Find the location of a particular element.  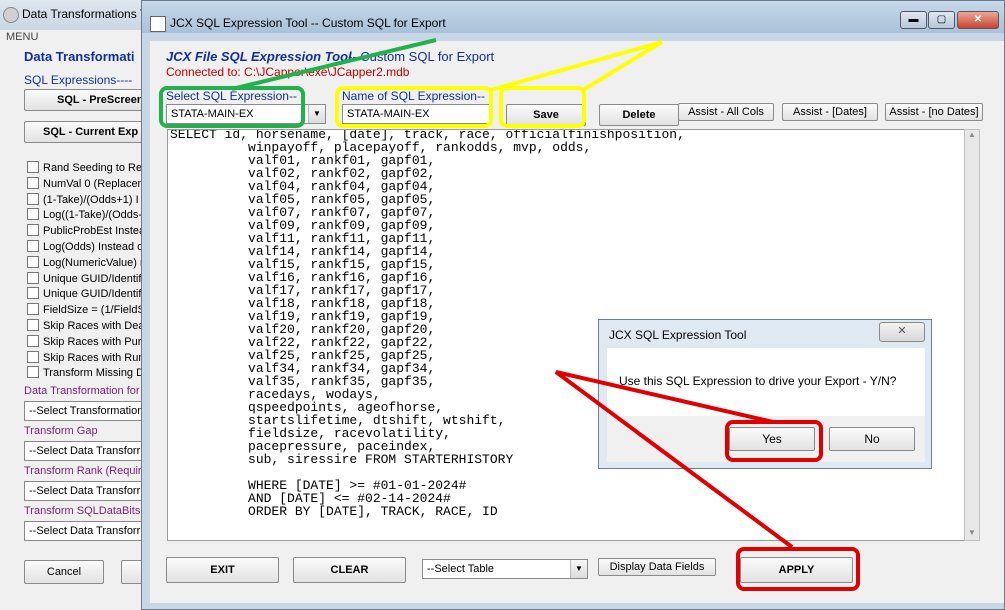

yellow-arrow-name is located at coordinates (576, 66).